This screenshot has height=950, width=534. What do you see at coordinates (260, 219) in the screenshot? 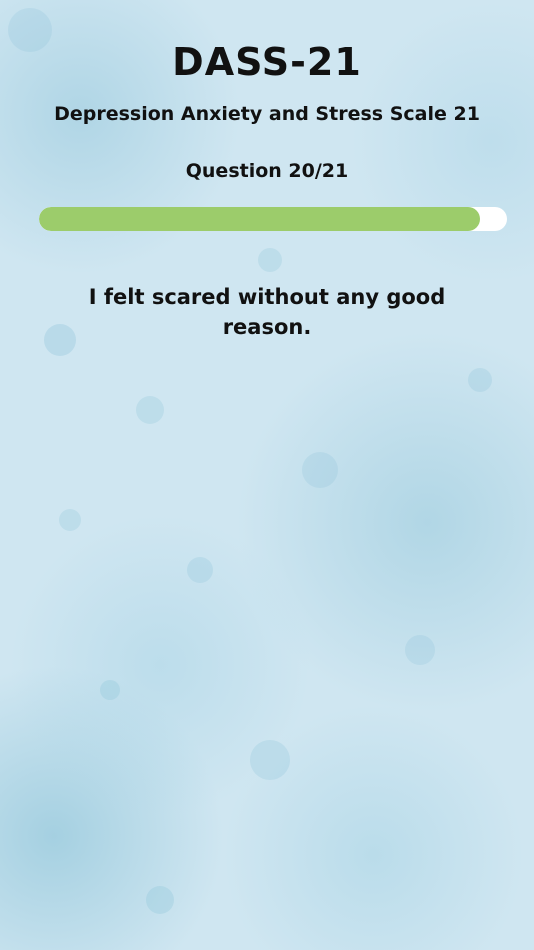
I see `progress-bar-fill` at bounding box center [260, 219].